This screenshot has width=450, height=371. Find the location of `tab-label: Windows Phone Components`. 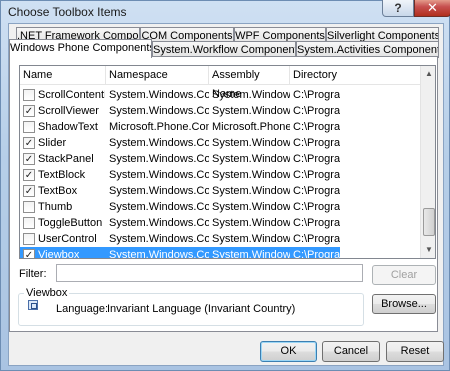

tab-label: Windows Phone Components is located at coordinates (81, 48).